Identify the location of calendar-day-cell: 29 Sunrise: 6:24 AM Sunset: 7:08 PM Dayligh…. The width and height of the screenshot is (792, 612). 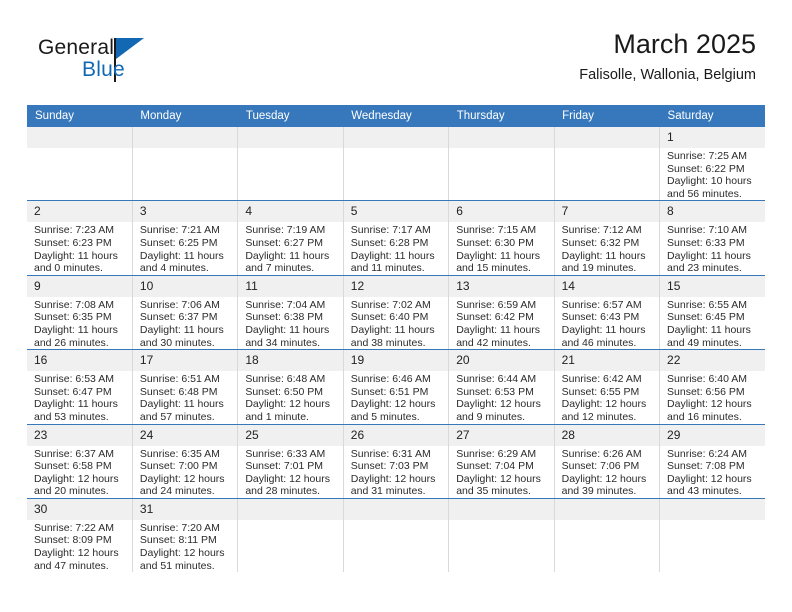
(712, 461).